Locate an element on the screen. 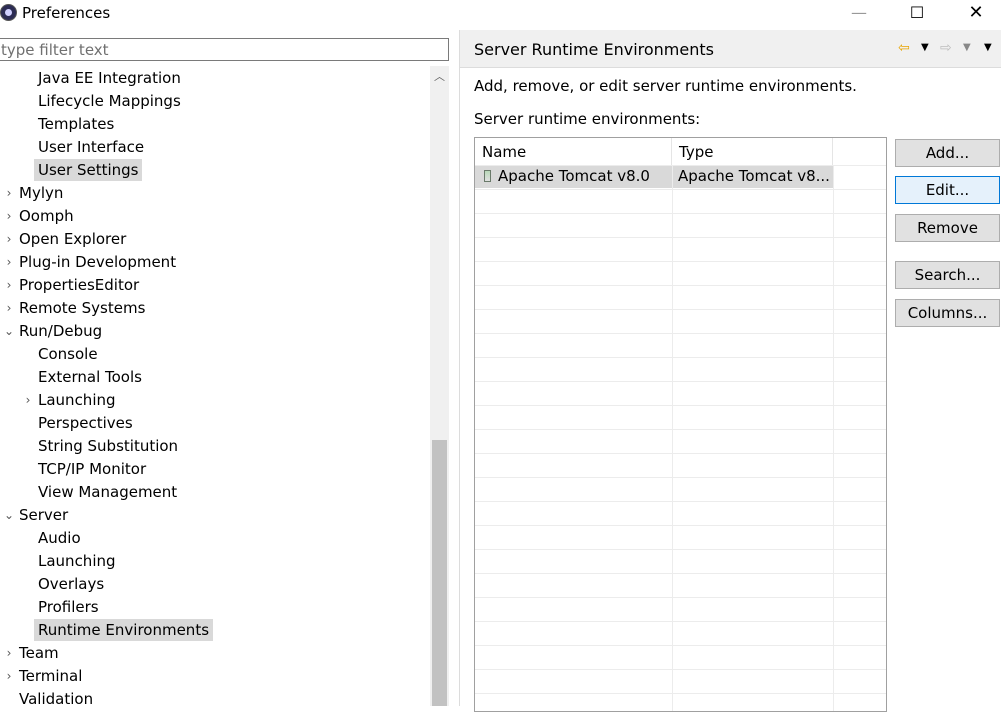  remove-button: Remove is located at coordinates (947, 228).